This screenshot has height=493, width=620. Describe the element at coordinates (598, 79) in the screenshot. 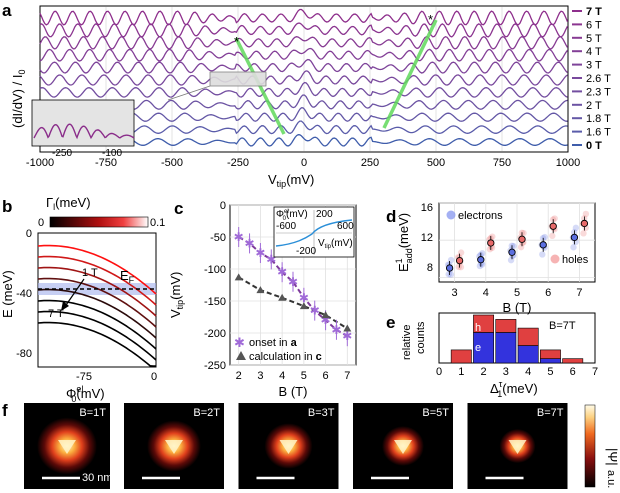

I see `field-legend-label: 2.6 T` at that location.